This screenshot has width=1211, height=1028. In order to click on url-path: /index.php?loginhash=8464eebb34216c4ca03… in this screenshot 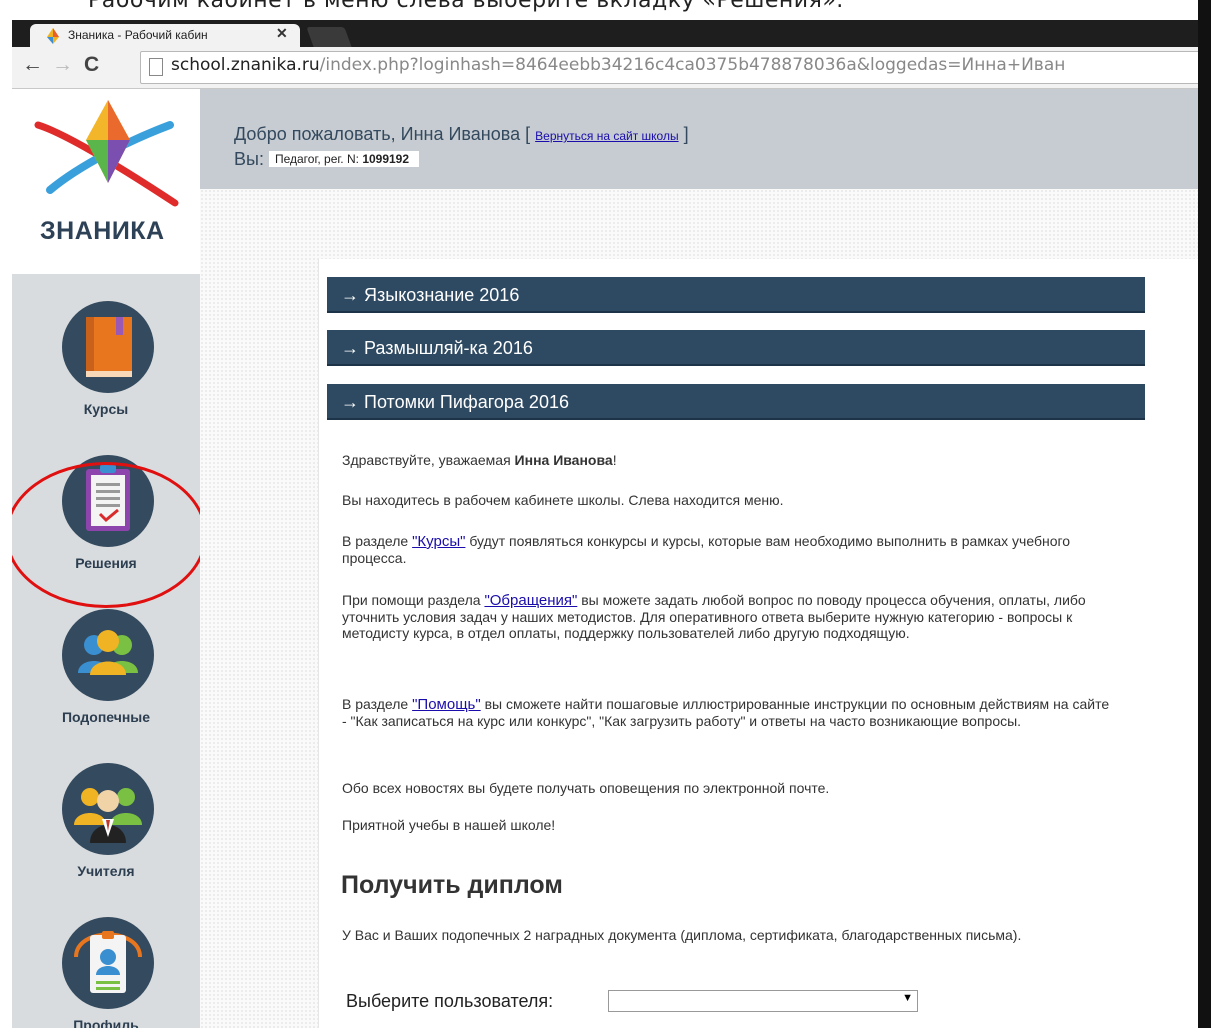, I will do `click(692, 65)`.